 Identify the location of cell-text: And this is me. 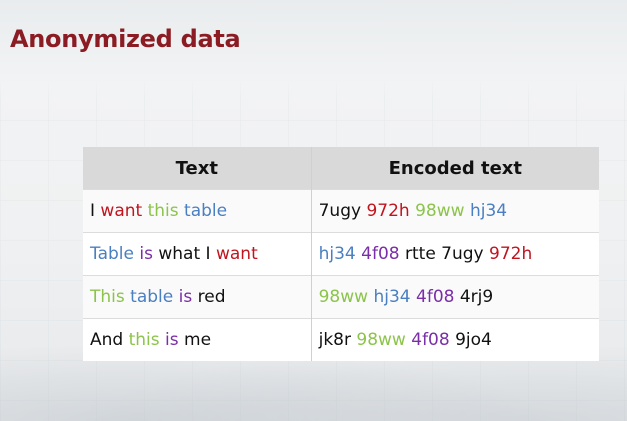
(197, 339).